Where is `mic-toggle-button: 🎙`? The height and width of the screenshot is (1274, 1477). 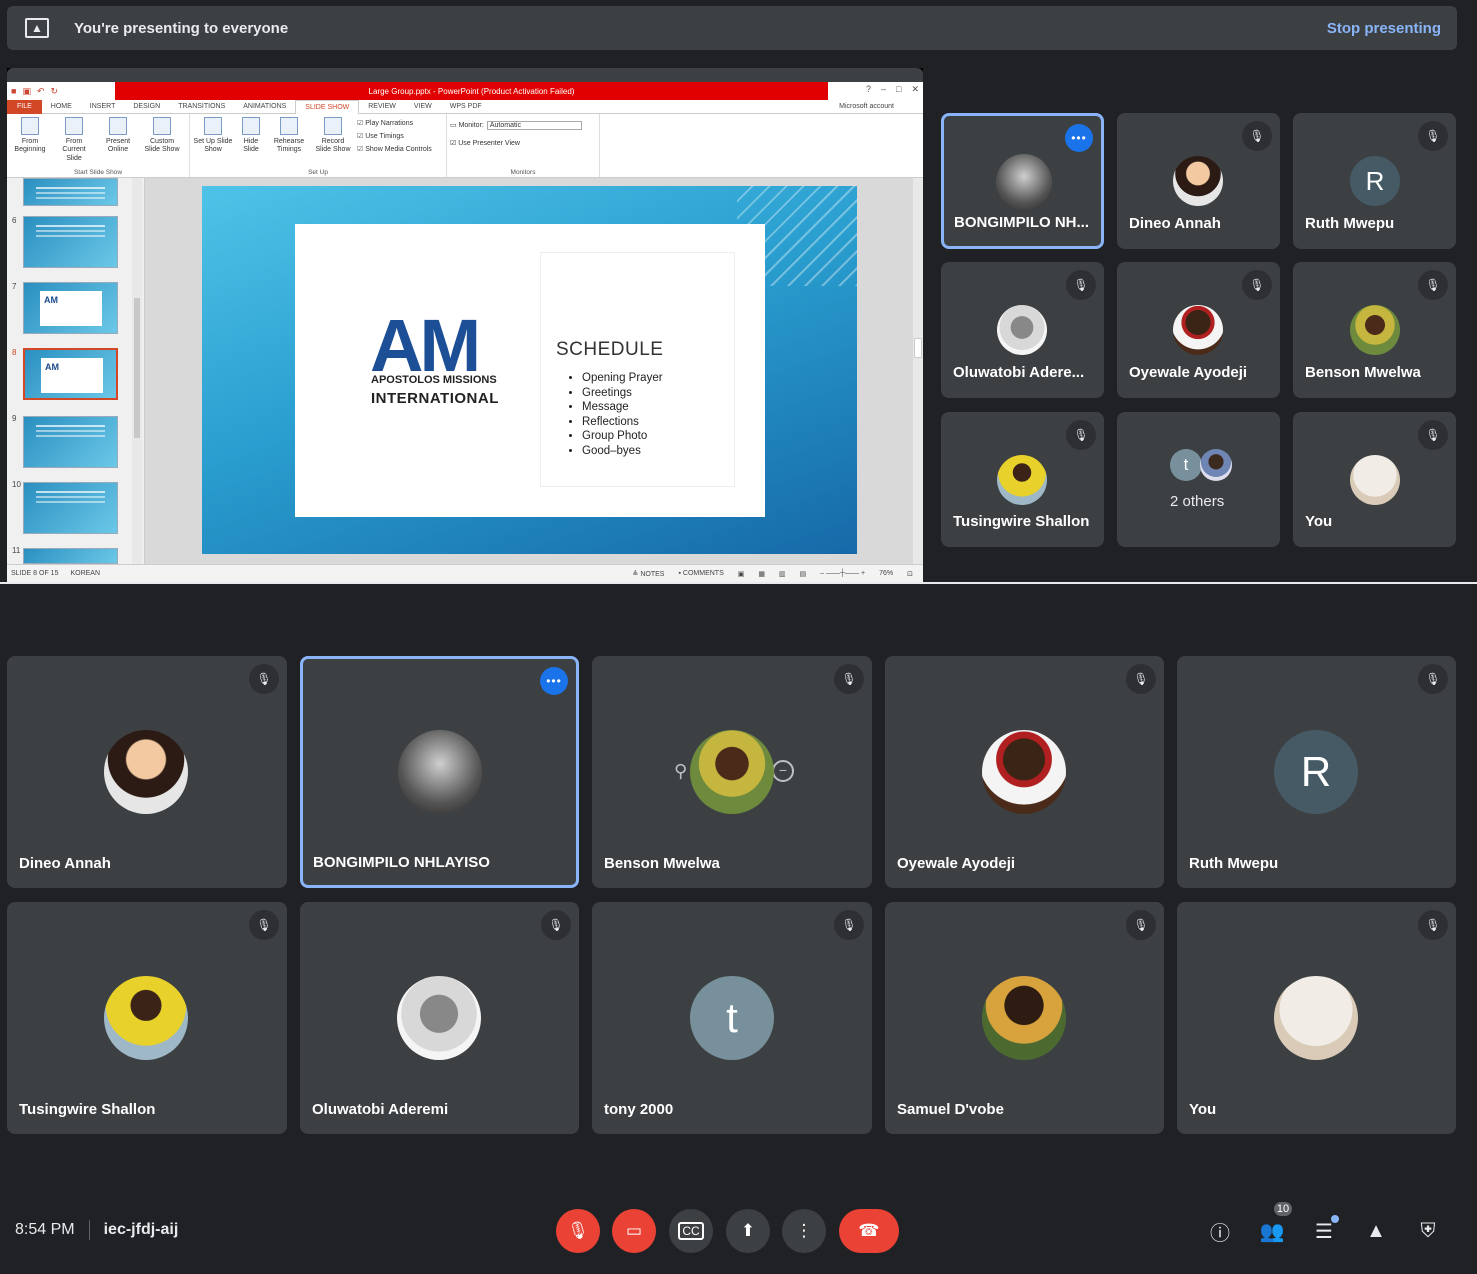 mic-toggle-button: 🎙 is located at coordinates (578, 1231).